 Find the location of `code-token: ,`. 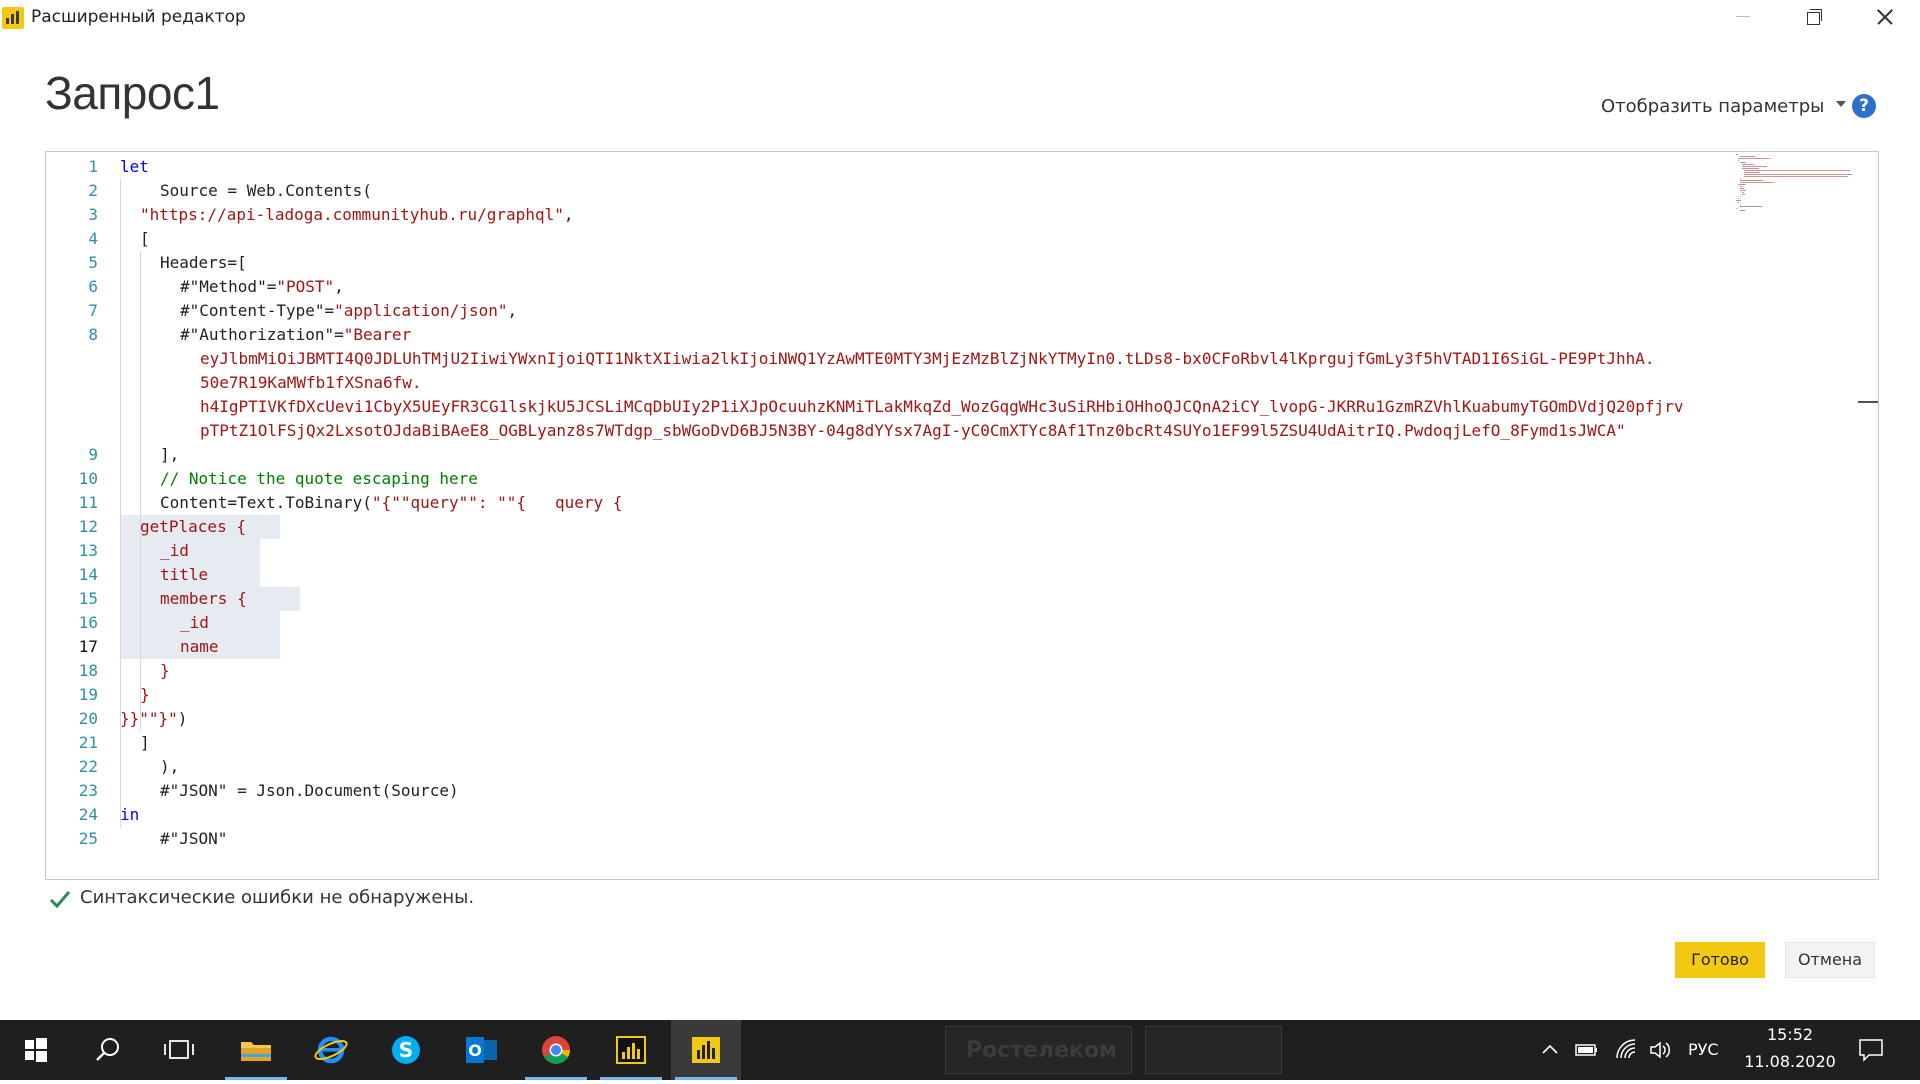

code-token: , is located at coordinates (568, 214).